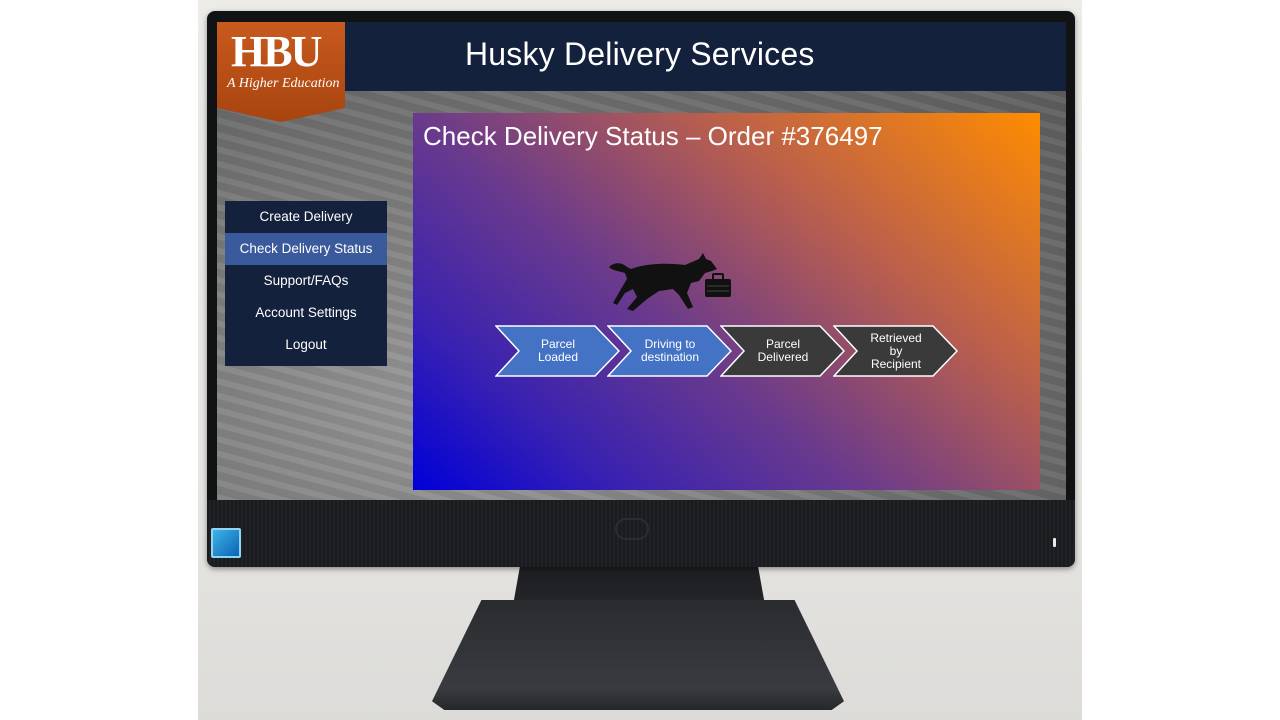 The image size is (1280, 720). I want to click on nav-item-support-faqs: Support/FAQs, so click(306, 281).